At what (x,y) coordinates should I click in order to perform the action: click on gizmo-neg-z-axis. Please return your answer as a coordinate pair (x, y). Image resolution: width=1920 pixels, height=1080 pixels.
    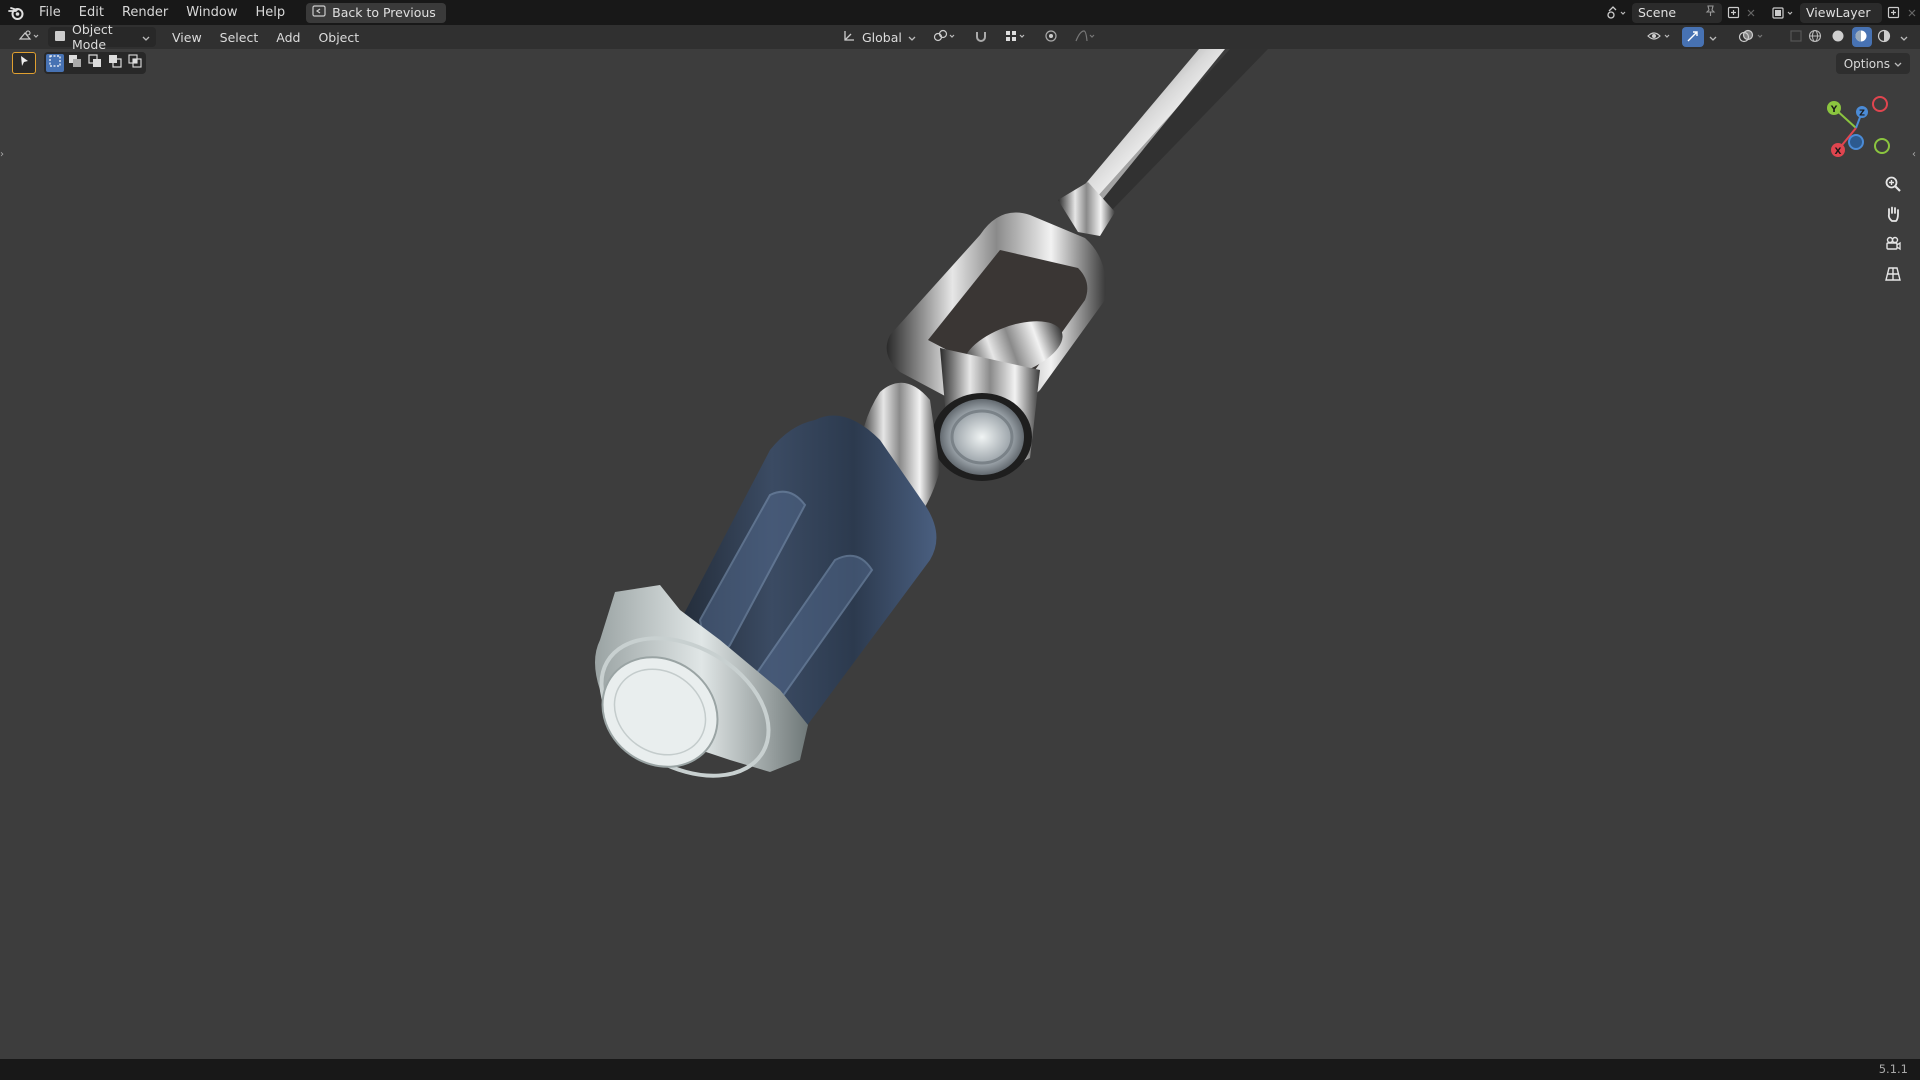
    Looking at the image, I should click on (1856, 142).